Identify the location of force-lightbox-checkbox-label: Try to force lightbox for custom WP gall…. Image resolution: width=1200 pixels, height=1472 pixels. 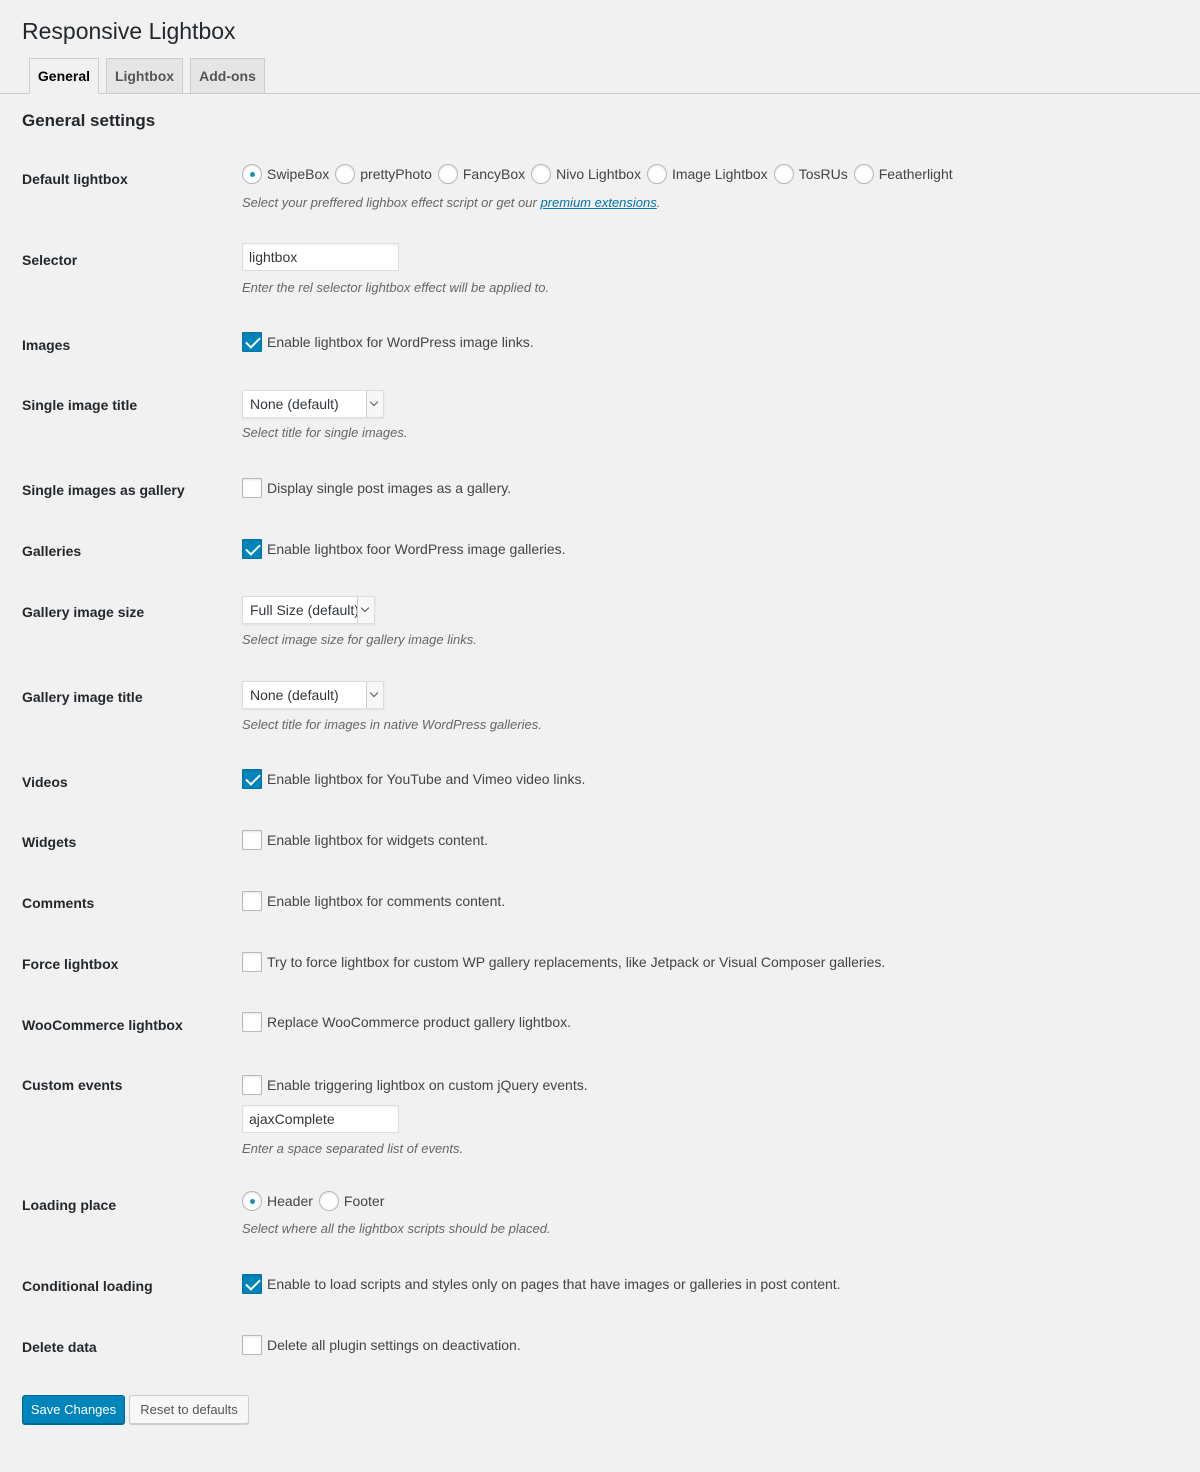
(576, 962).